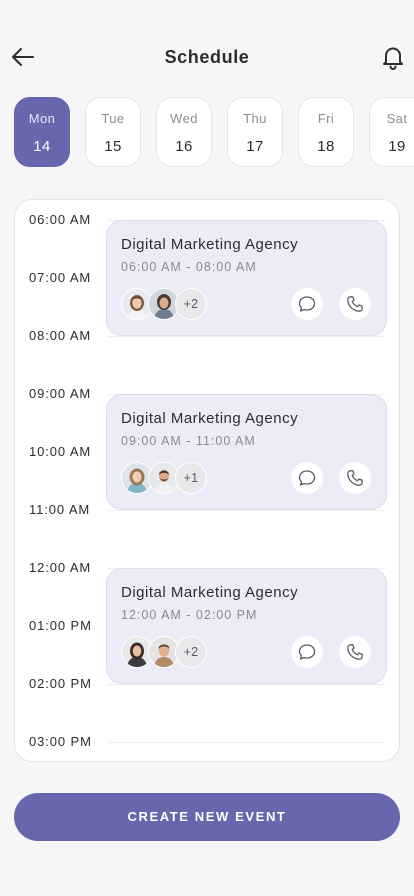  What do you see at coordinates (191, 478) in the screenshot?
I see `more-attendees-badge: +1` at bounding box center [191, 478].